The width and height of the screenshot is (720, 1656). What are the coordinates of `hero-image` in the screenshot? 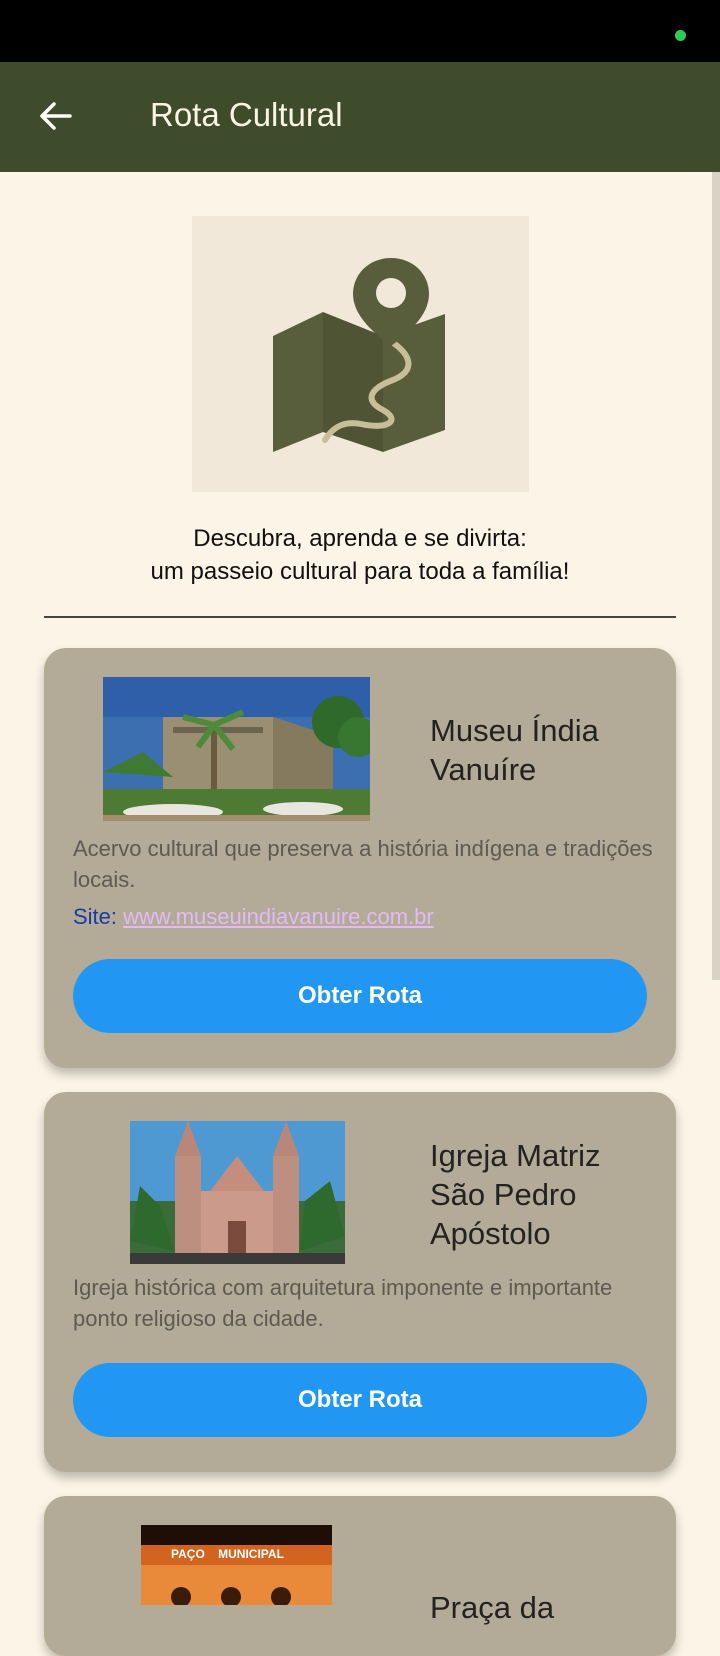 It's located at (360, 354).